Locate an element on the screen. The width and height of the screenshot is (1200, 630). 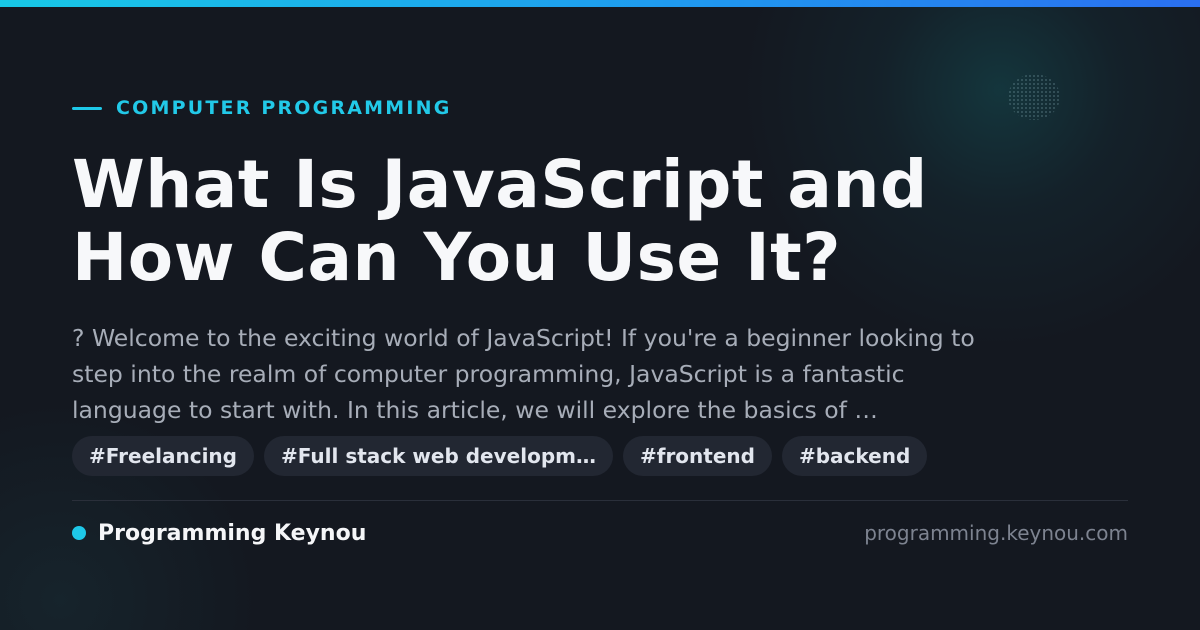
accent-top-bar is located at coordinates (600, 3).